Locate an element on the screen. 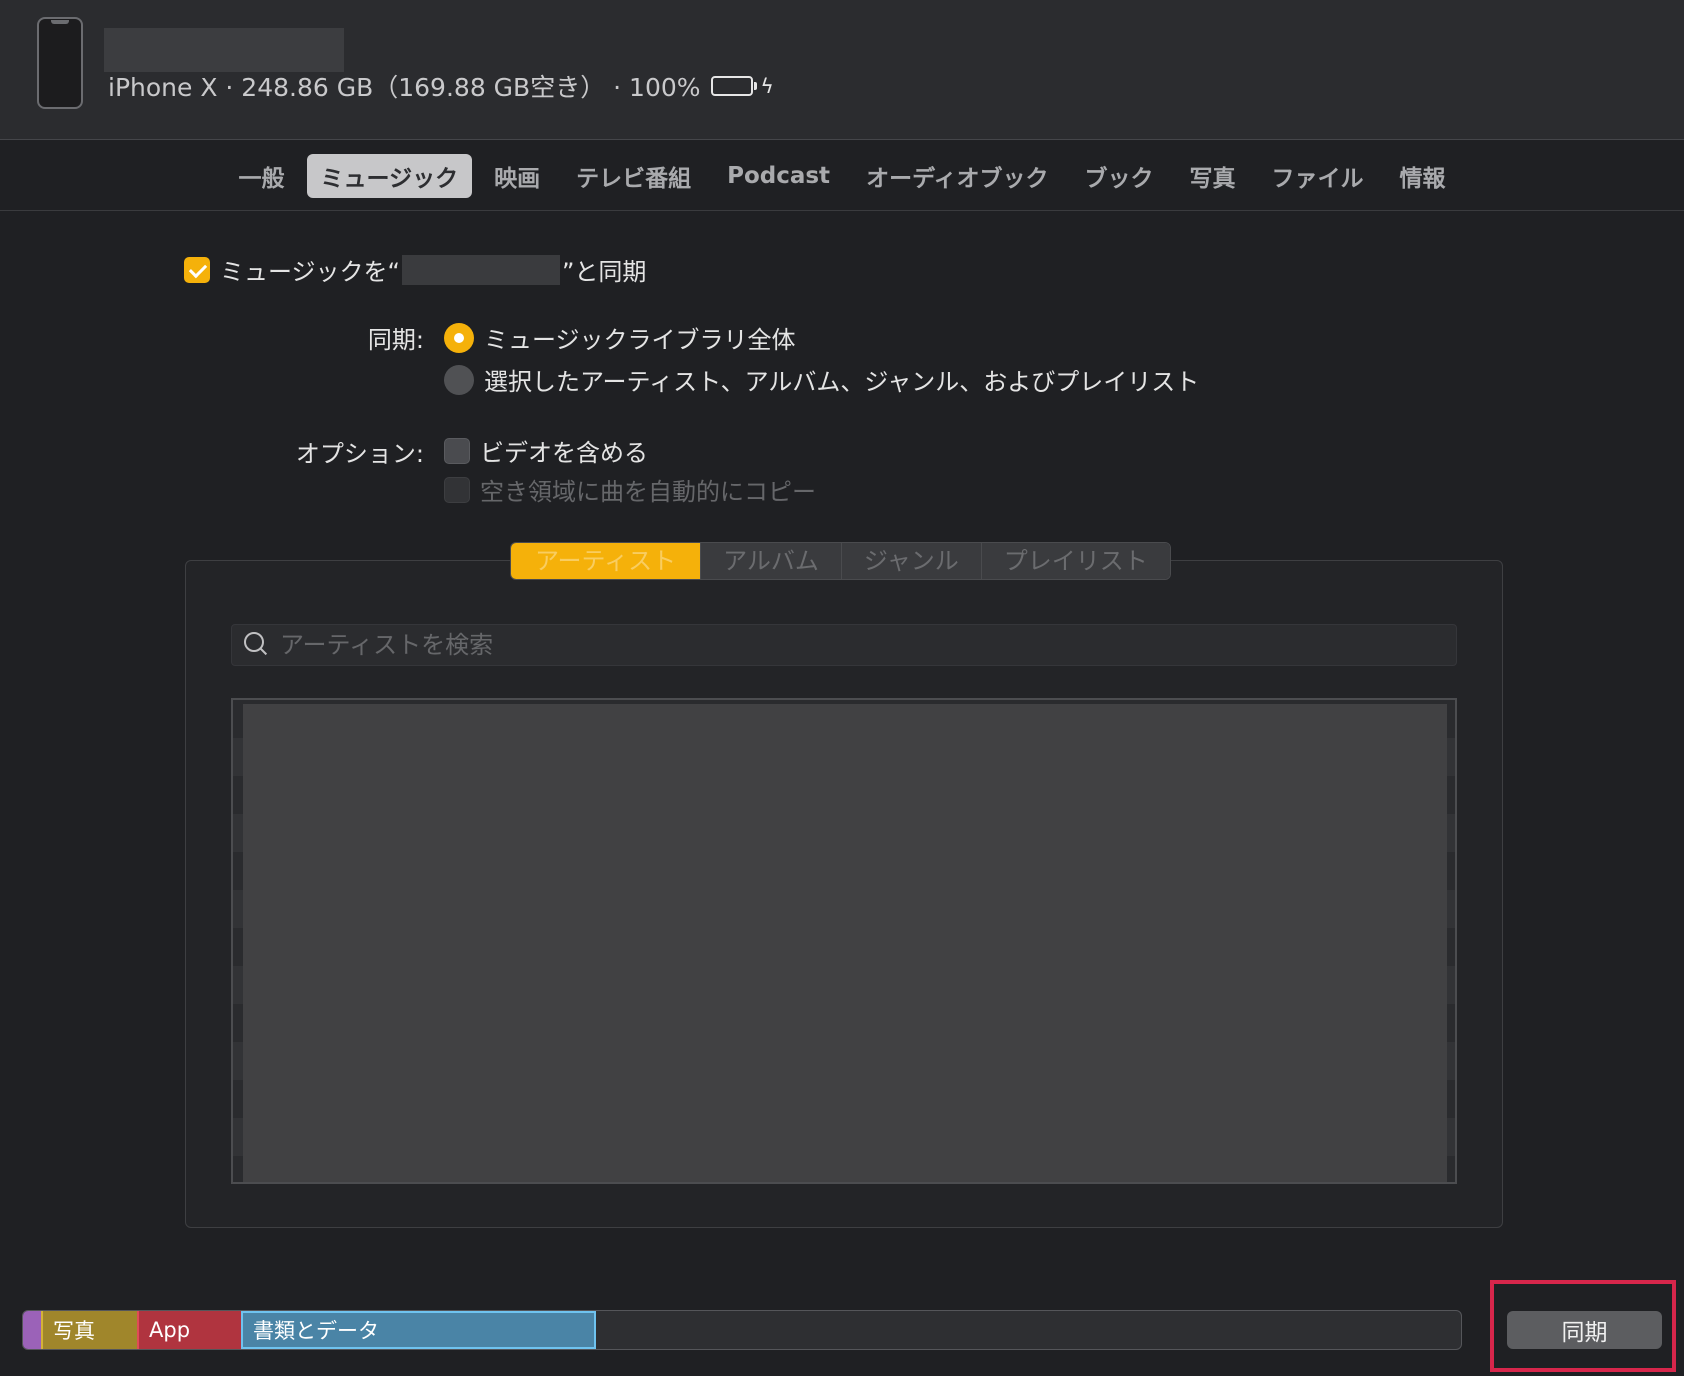 This screenshot has width=1684, height=1376. options-label: オプション: is located at coordinates (359, 454).